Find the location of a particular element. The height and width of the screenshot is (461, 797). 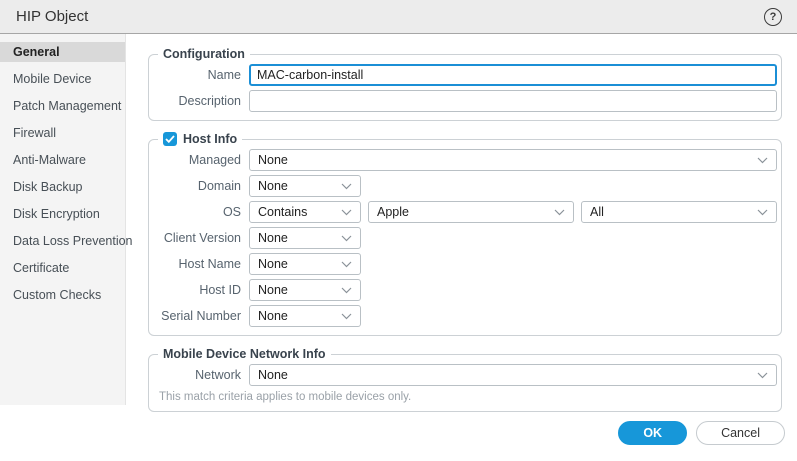

sidebar-item-disk-backup: Disk Backup is located at coordinates (62, 187).